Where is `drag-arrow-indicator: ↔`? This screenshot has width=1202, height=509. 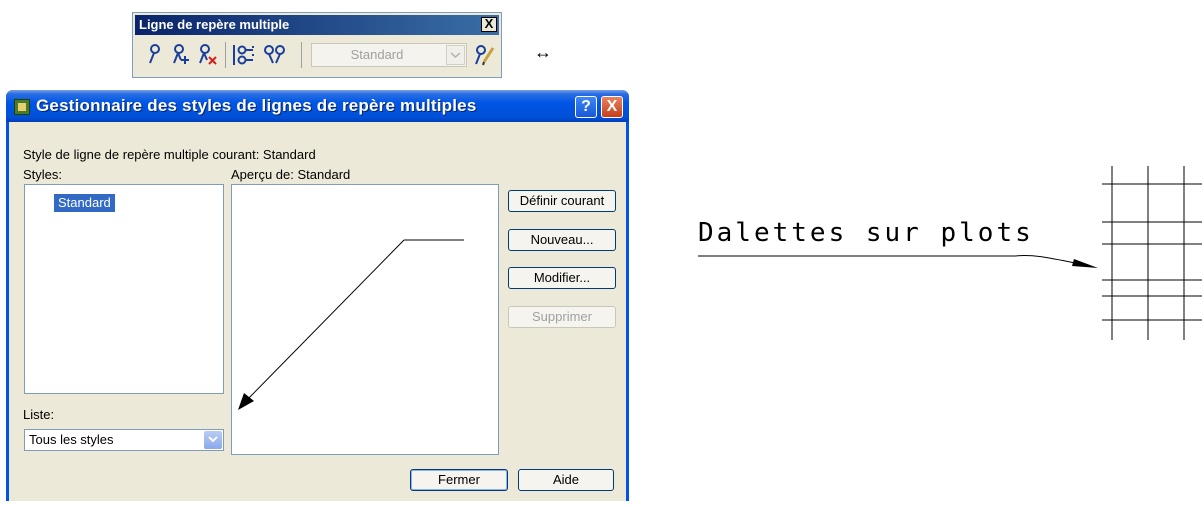 drag-arrow-indicator: ↔ is located at coordinates (543, 52).